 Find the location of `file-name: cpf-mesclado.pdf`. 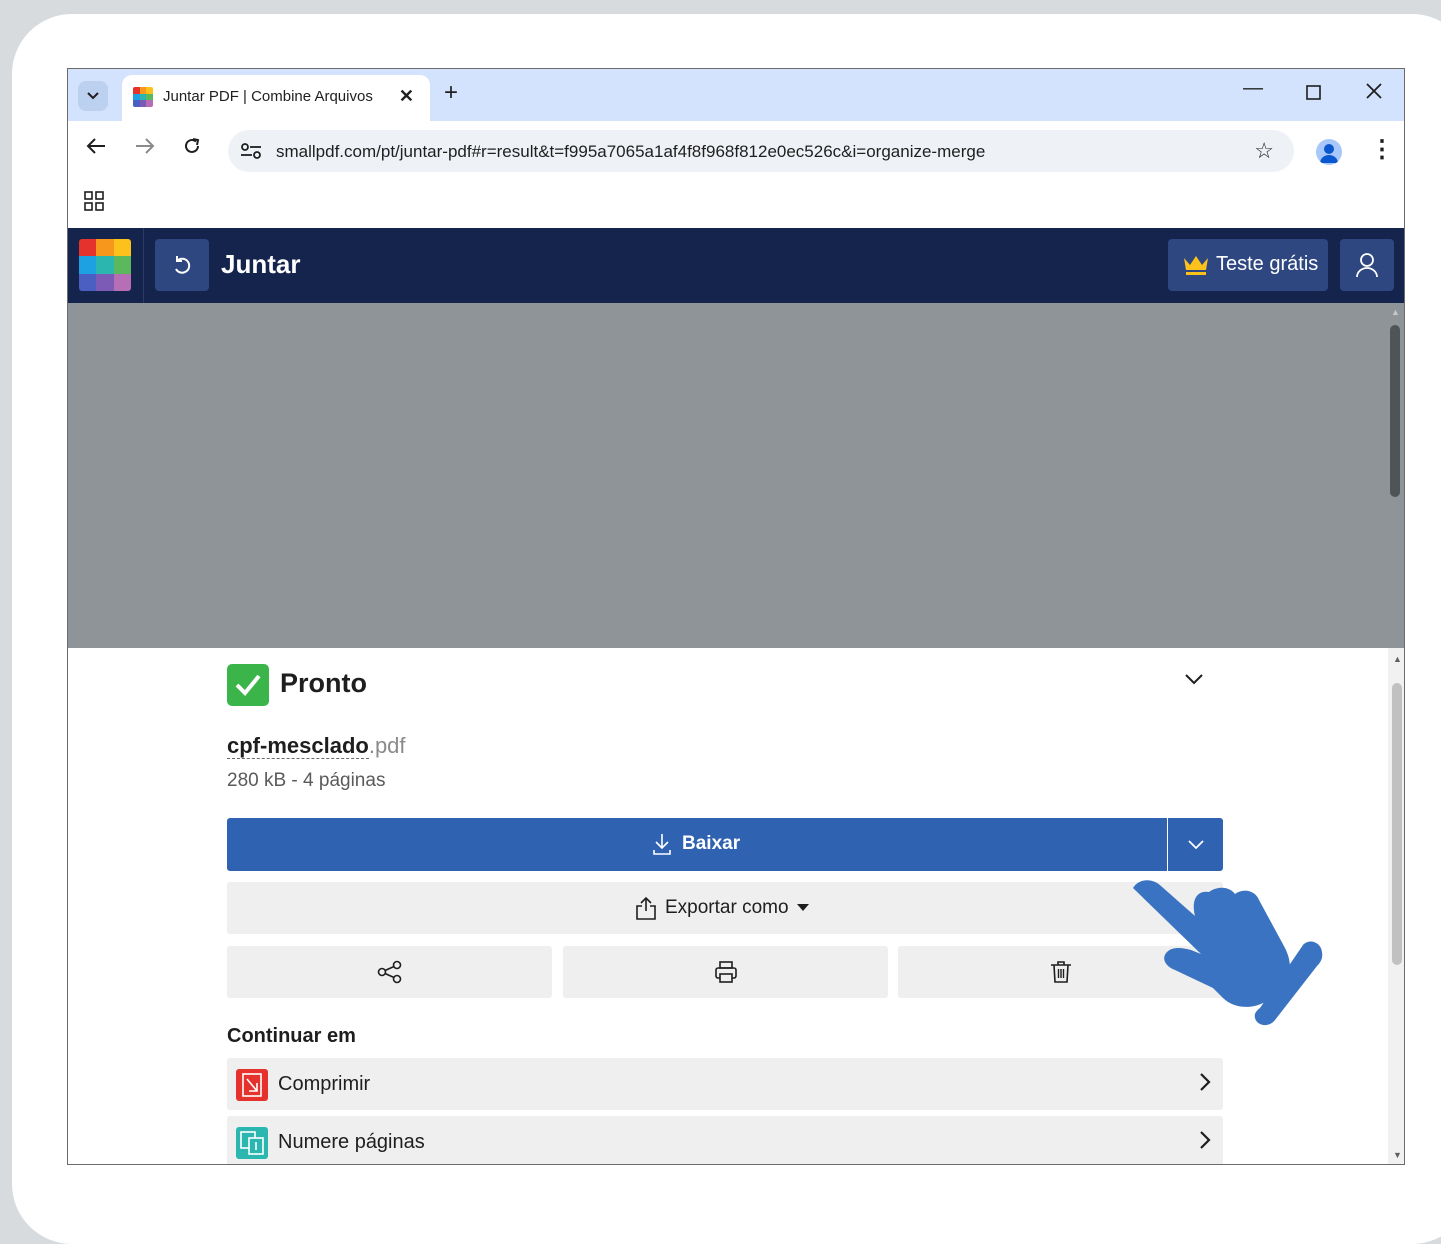

file-name: cpf-mesclado.pdf is located at coordinates (316, 746).